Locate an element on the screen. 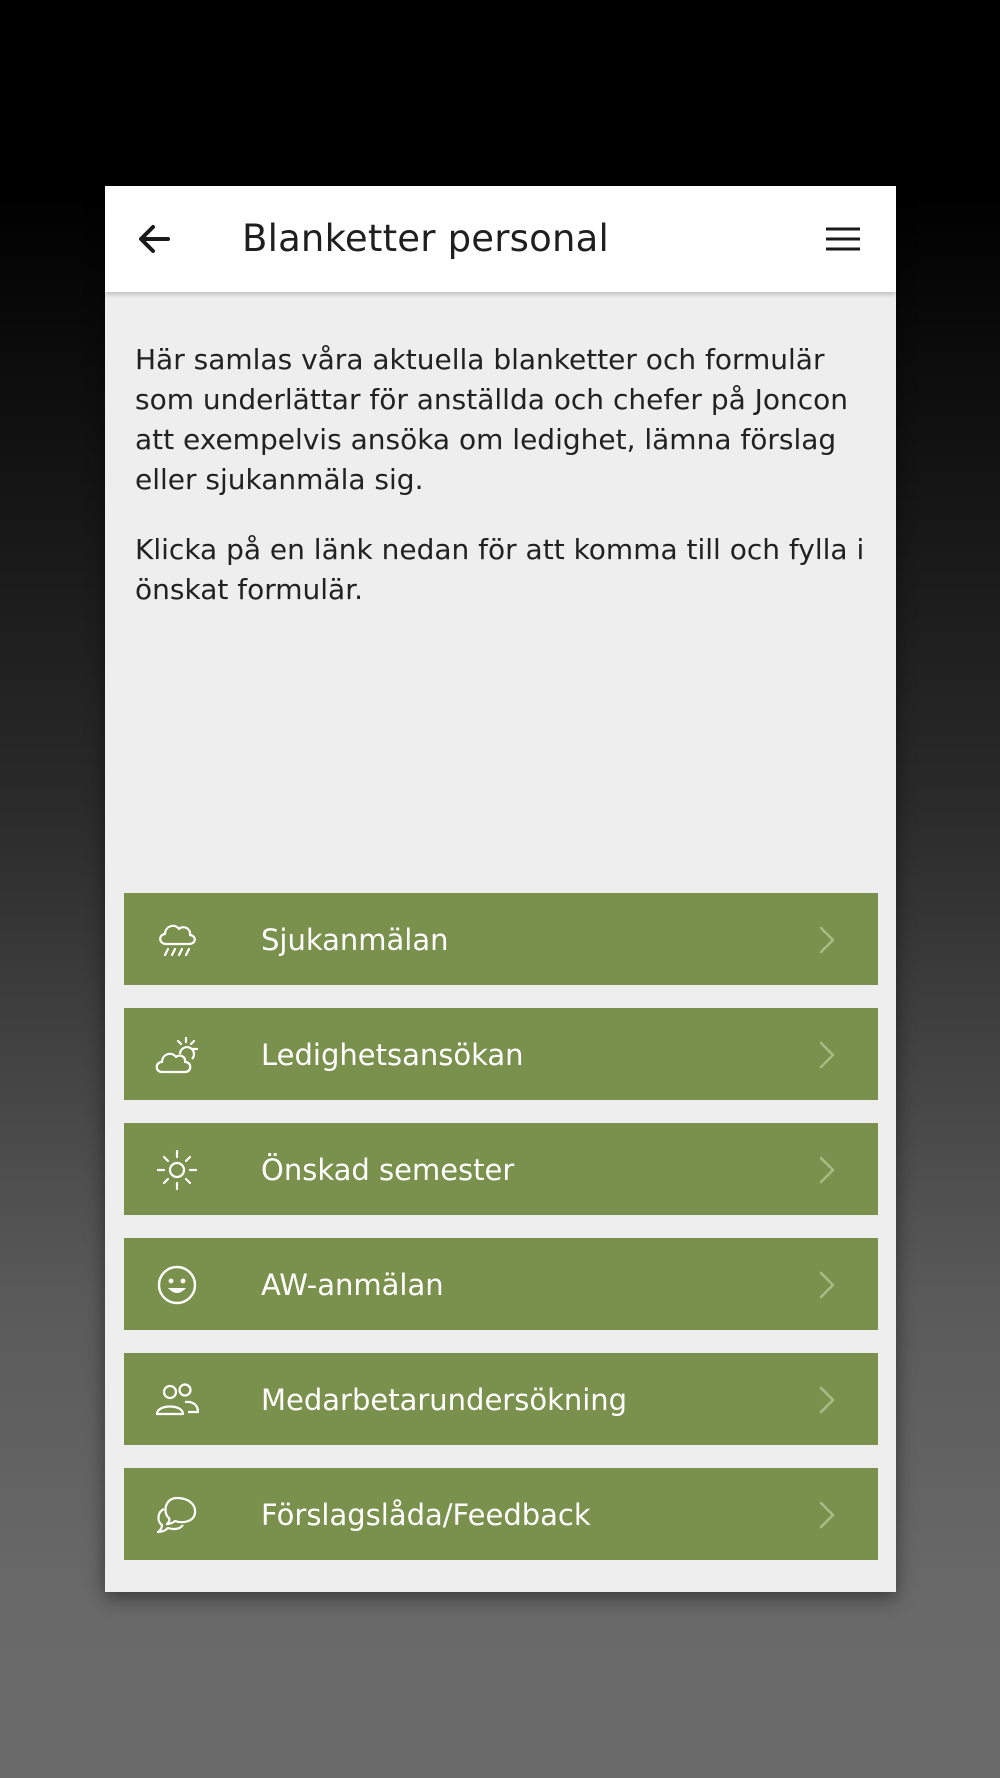  rain-cloud-icon is located at coordinates (177, 940).